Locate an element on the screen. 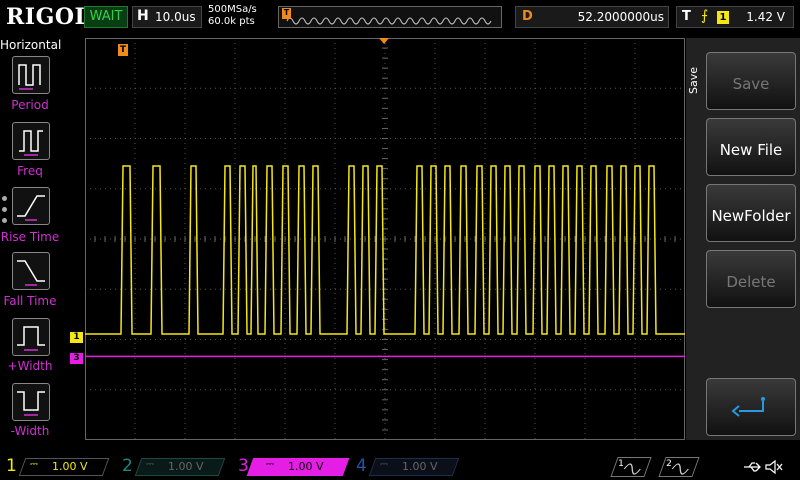 This screenshot has height=480, width=800. pos-width-icon is located at coordinates (31, 338).